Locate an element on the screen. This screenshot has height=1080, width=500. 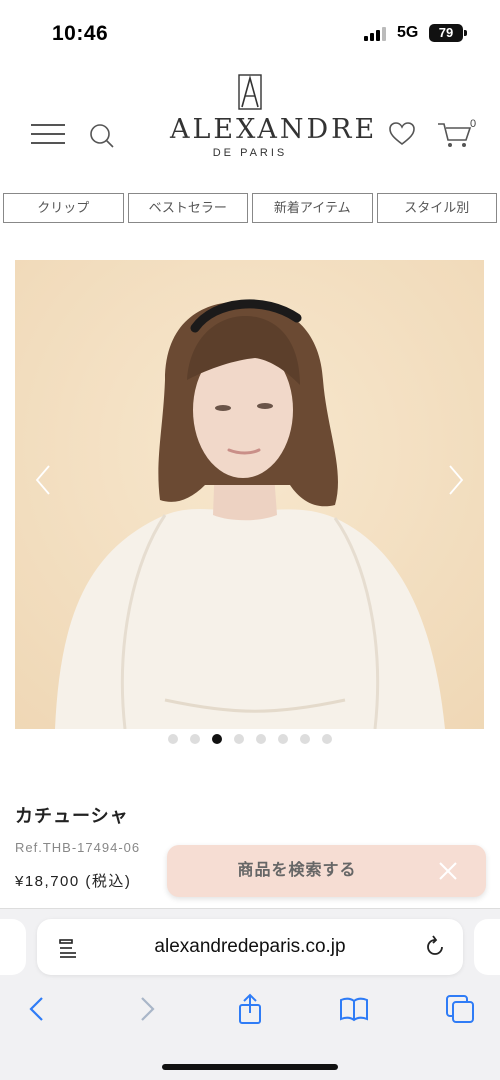
product-price: ¥18,700 (税込) is located at coordinates (73, 881).